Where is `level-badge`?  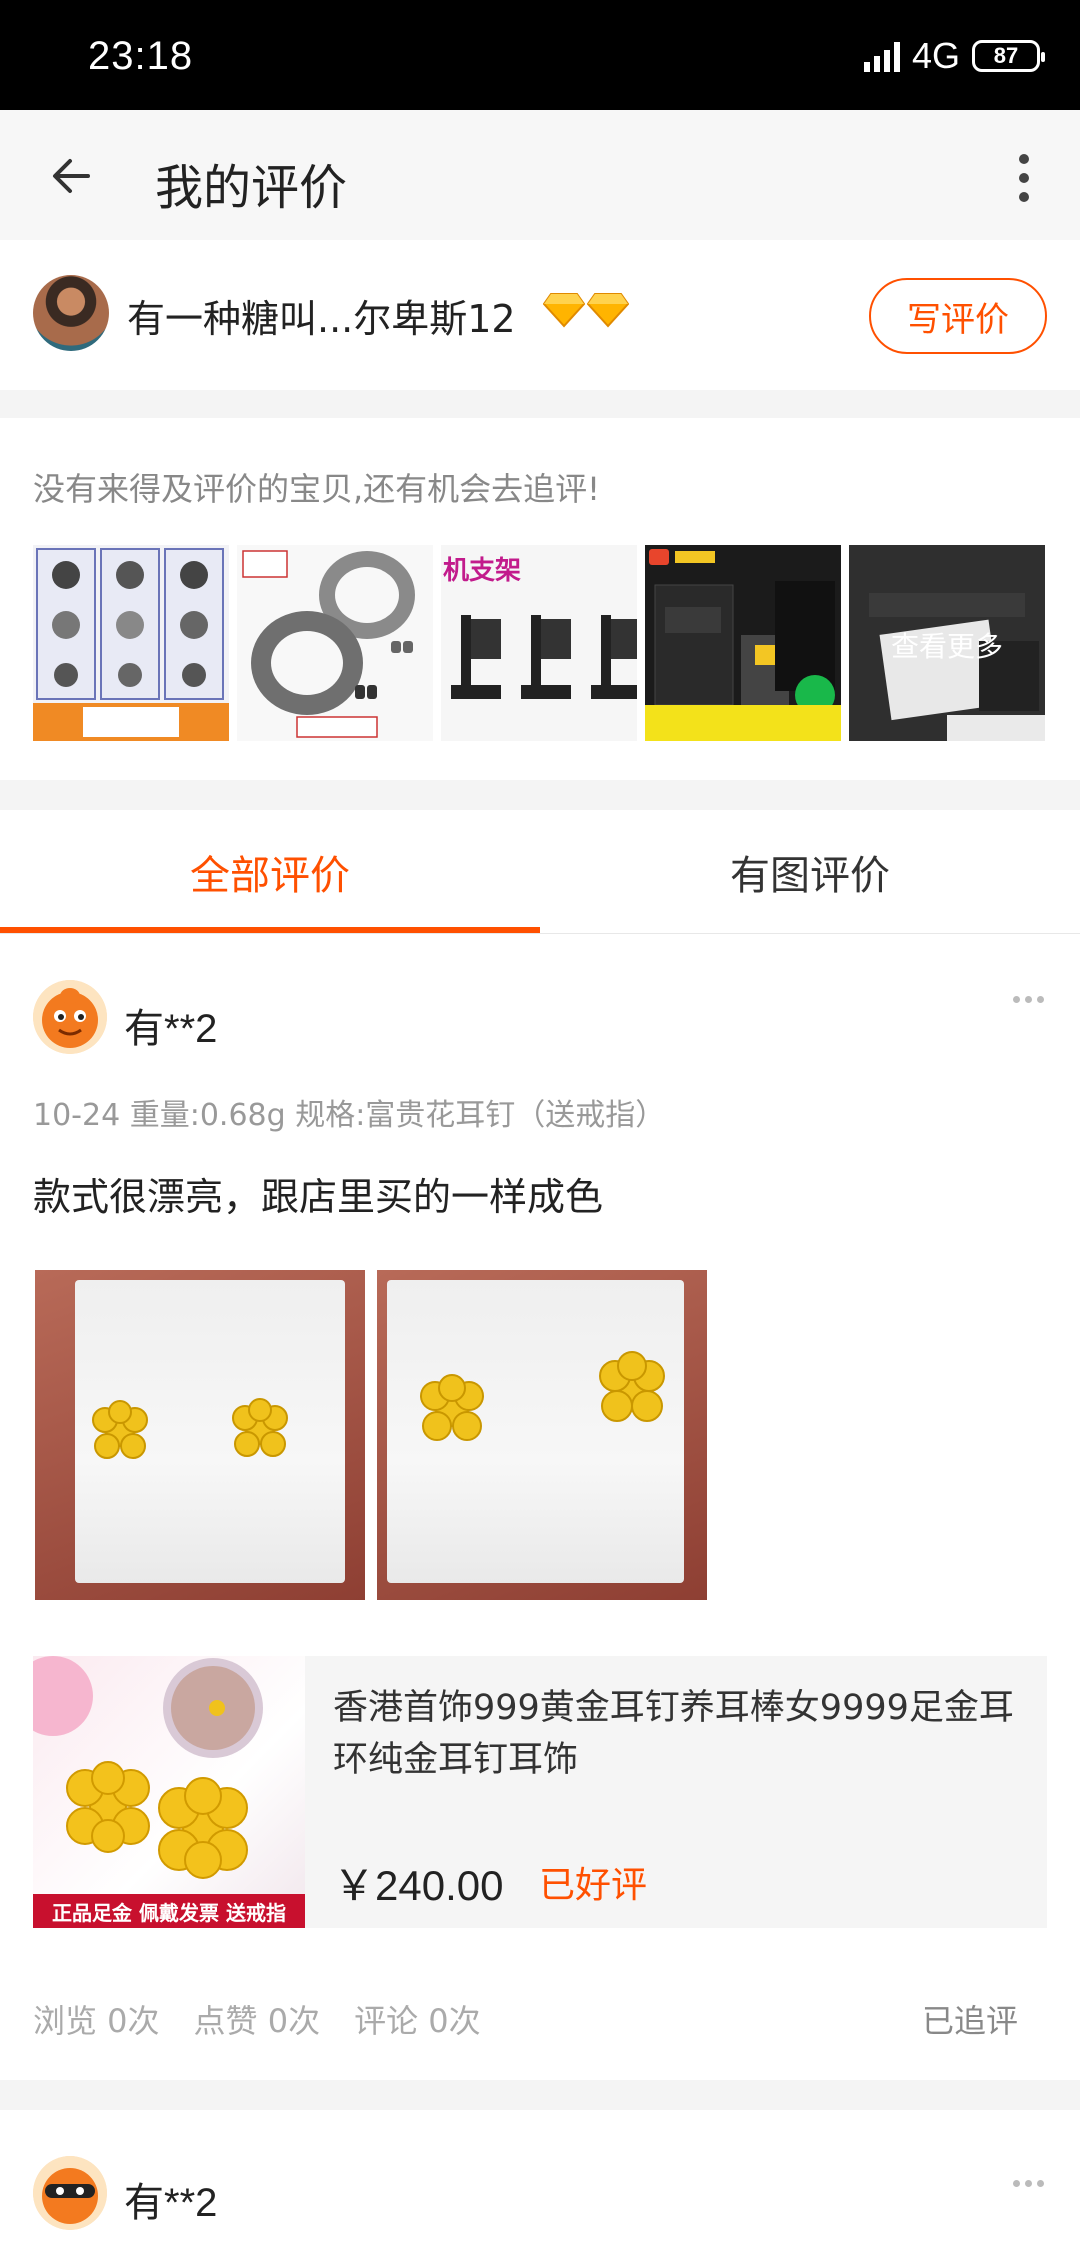
level-badge is located at coordinates (586, 310).